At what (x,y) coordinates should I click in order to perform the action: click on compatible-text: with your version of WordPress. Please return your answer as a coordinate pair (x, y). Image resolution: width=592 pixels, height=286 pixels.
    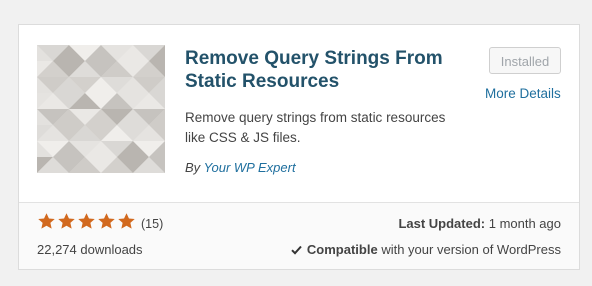
    Looking at the image, I should click on (469, 249).